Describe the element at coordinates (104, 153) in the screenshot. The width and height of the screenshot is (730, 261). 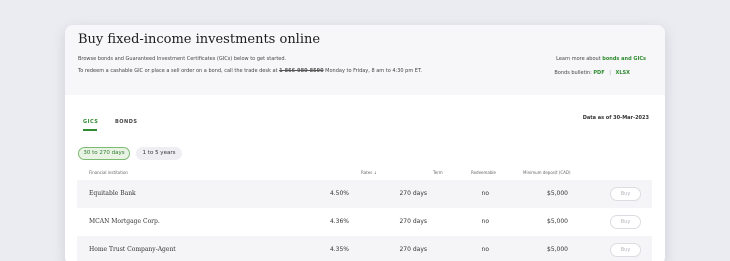
I see `filter-30-to-270-days: 30 to 270 days` at that location.